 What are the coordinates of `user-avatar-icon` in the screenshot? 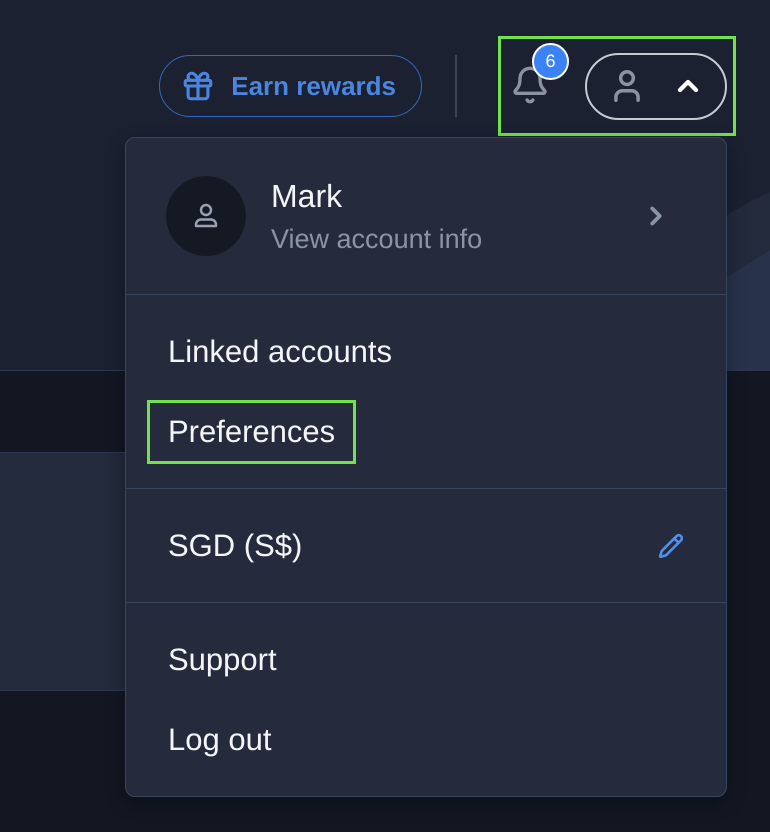 It's located at (206, 216).